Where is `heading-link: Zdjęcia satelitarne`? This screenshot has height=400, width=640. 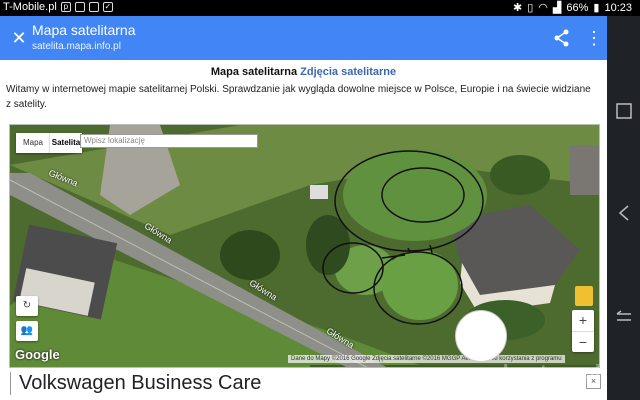
heading-link: Zdjęcia satelitarne is located at coordinates (348, 72).